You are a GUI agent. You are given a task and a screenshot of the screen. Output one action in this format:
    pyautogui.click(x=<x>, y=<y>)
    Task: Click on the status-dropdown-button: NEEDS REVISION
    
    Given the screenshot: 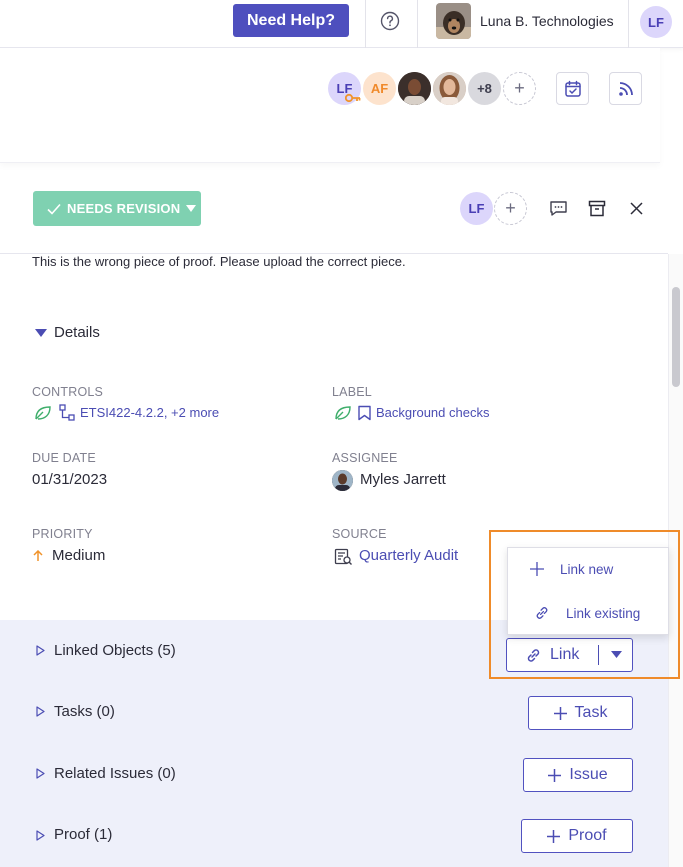 What is the action you would take?
    pyautogui.click(x=117, y=208)
    